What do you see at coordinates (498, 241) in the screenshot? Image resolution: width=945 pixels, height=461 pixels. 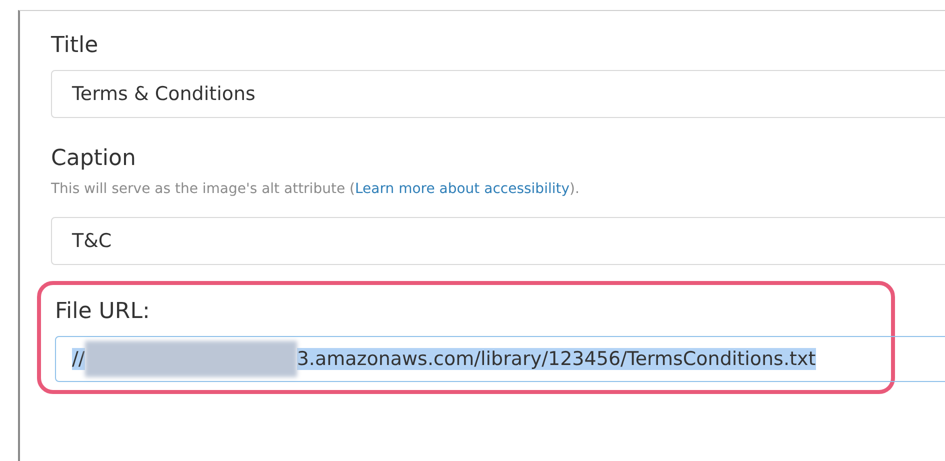 I see `input-field: T&C` at bounding box center [498, 241].